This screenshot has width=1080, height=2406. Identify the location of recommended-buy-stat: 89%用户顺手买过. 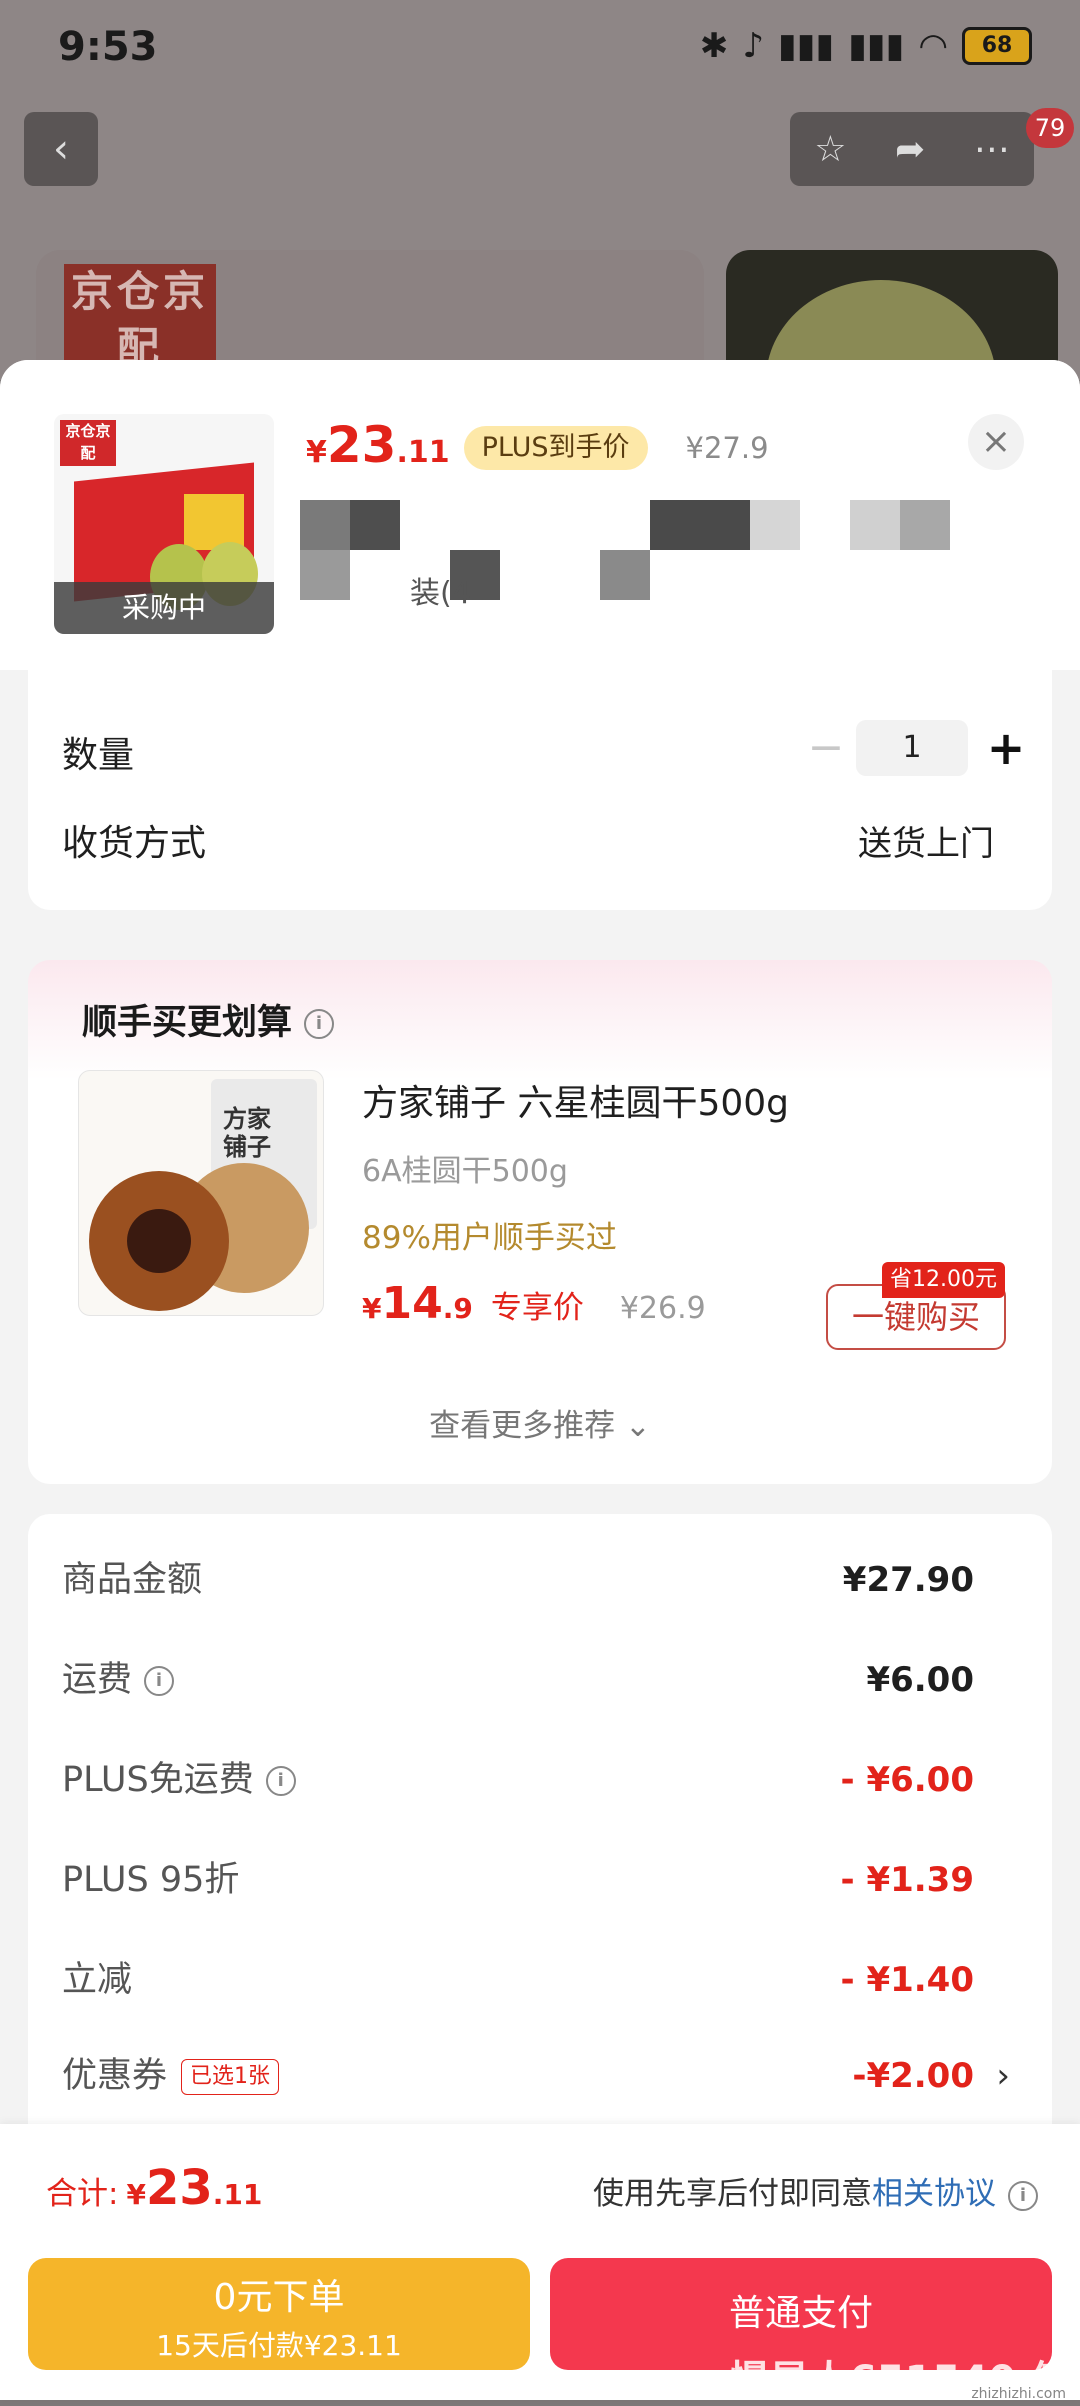
(489, 1238).